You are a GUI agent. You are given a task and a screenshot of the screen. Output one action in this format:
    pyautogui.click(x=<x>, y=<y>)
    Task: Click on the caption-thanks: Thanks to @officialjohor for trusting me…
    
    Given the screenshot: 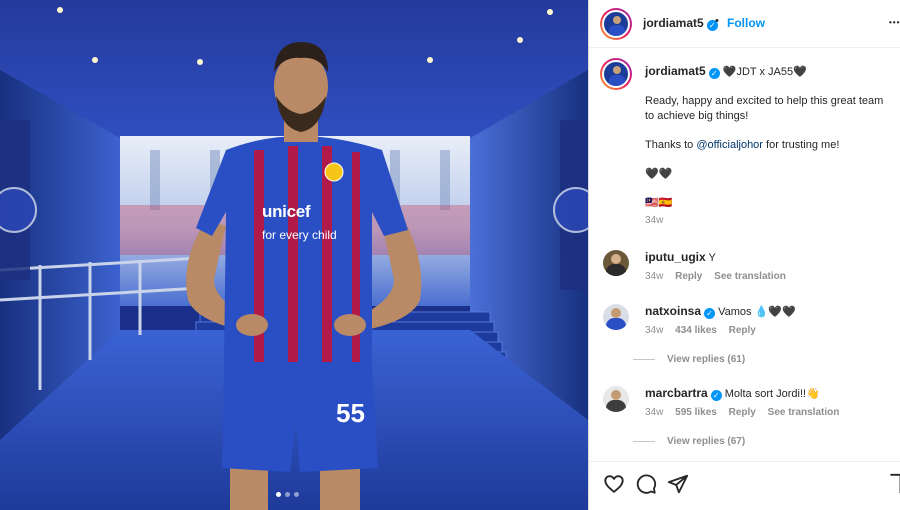 What is the action you would take?
    pyautogui.click(x=770, y=145)
    